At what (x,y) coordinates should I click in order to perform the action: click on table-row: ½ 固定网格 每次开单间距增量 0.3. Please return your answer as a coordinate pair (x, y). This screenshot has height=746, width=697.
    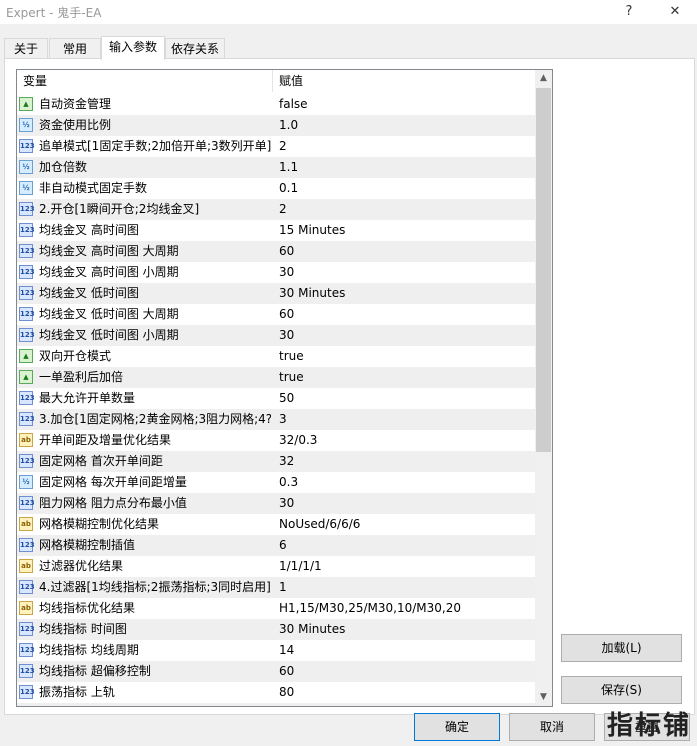
    Looking at the image, I should click on (276, 482).